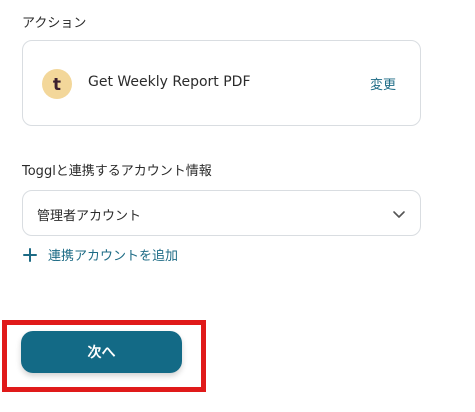 The image size is (475, 412). Describe the element at coordinates (101, 352) in the screenshot. I see `next-button: 次へ` at that location.